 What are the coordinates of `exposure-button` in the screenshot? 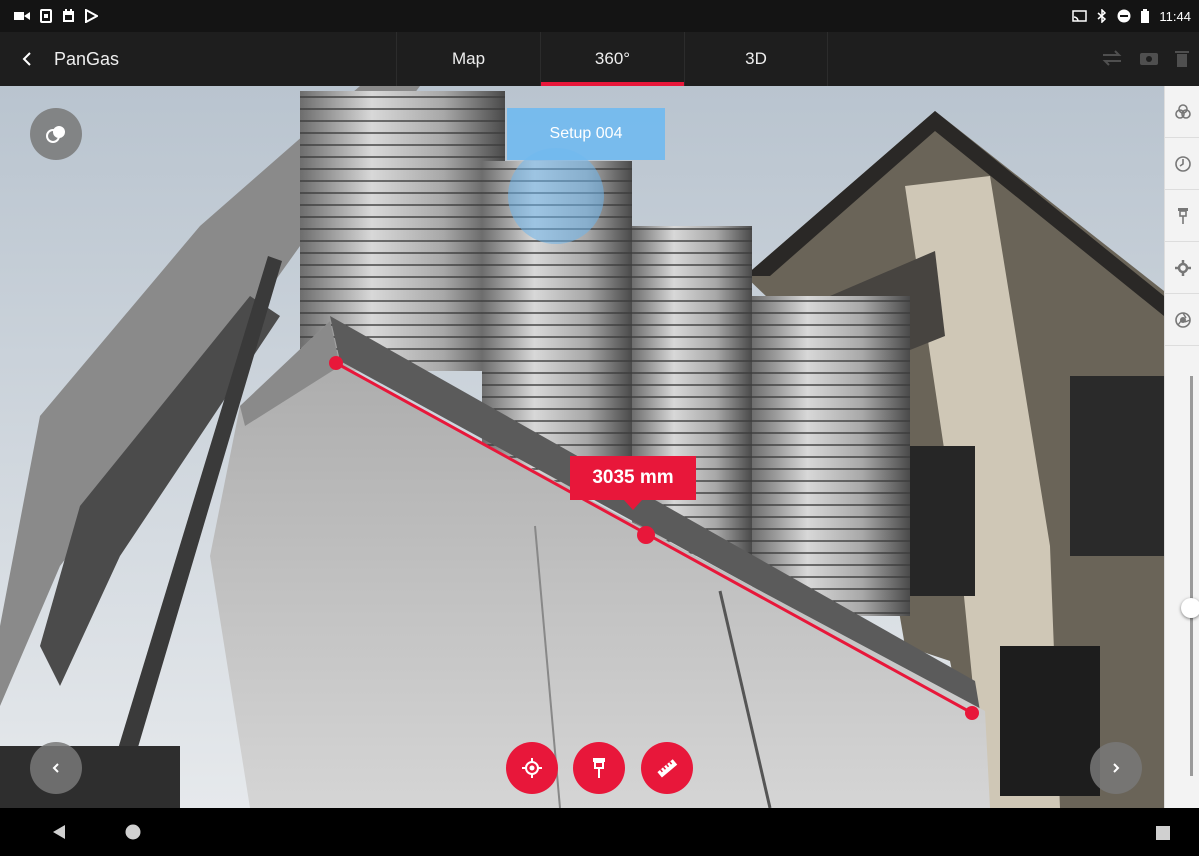 It's located at (1182, 320).